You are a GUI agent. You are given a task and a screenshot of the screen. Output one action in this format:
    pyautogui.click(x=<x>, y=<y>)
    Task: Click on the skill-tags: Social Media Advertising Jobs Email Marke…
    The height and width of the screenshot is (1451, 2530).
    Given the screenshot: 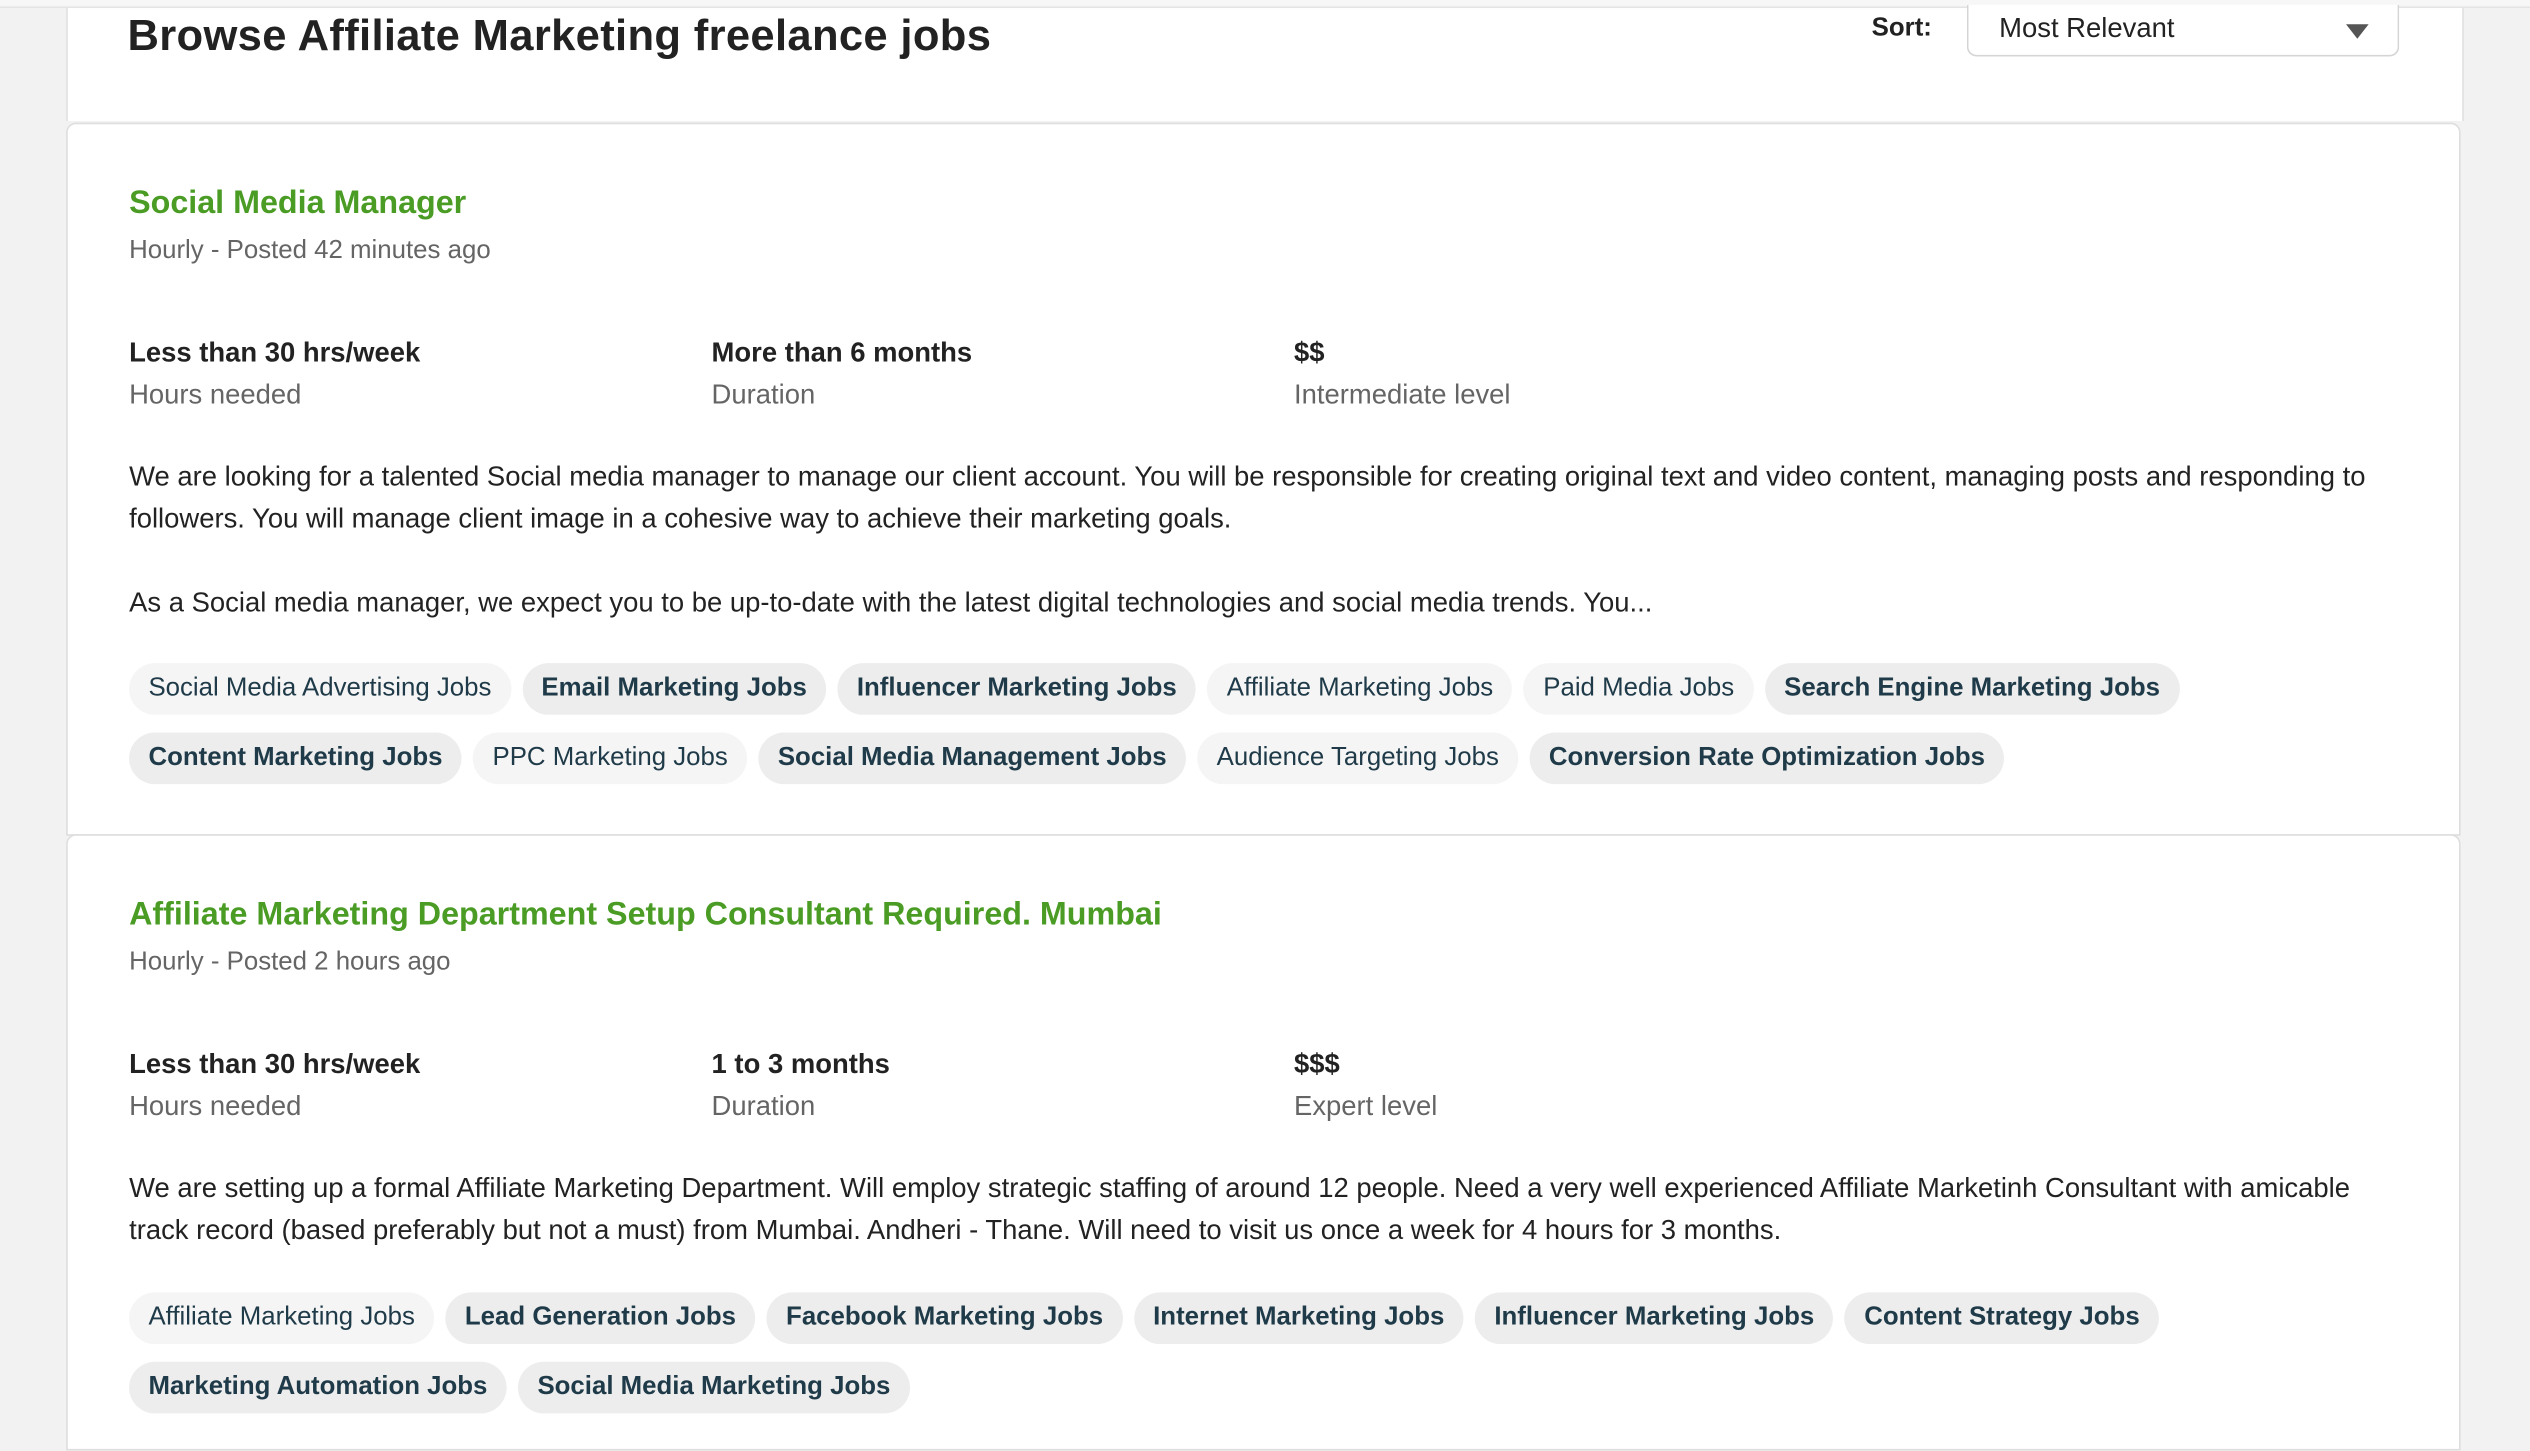 What is the action you would take?
    pyautogui.click(x=1274, y=724)
    